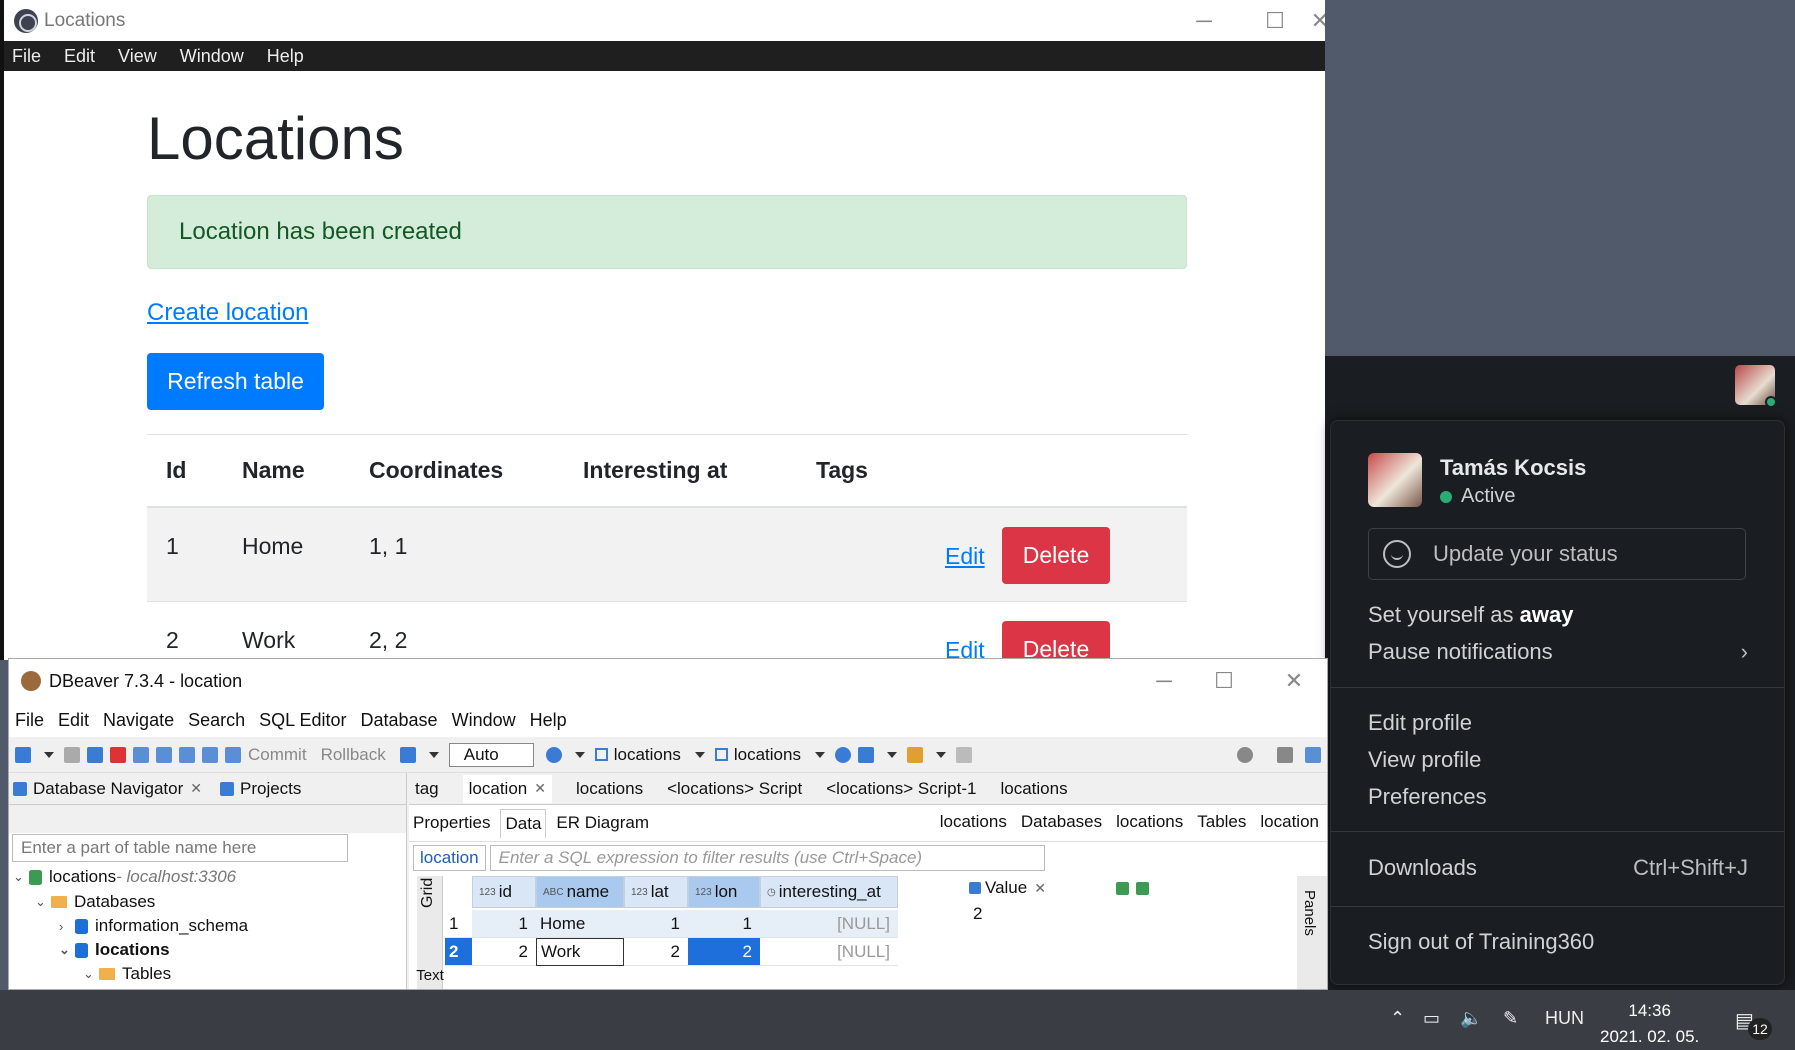  Describe the element at coordinates (79, 56) in the screenshot. I see `menu-edit: Edit` at that location.